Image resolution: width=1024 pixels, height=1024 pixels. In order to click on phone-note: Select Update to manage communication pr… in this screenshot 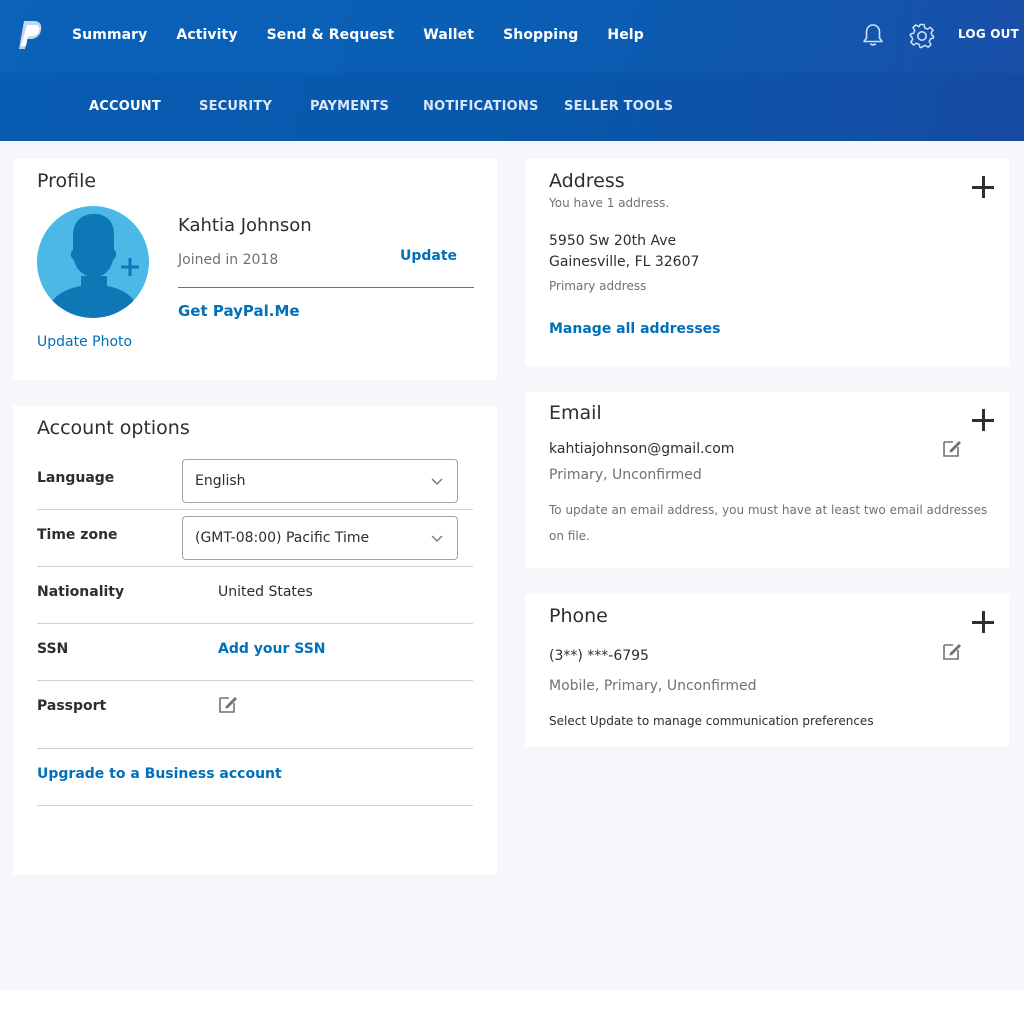, I will do `click(711, 721)`.